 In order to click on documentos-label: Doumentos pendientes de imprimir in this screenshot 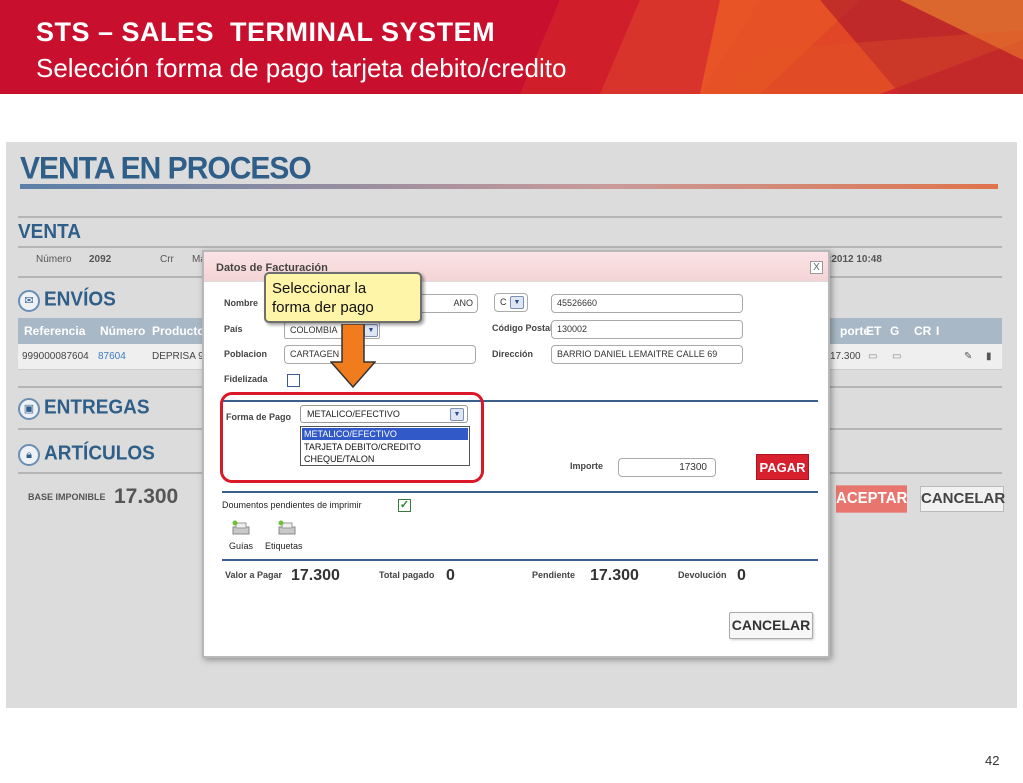, I will do `click(292, 505)`.